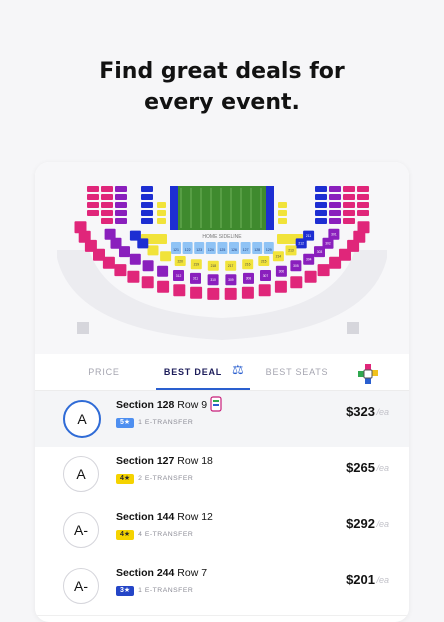 This screenshot has width=444, height=622. What do you see at coordinates (82, 419) in the screenshot?
I see `deal-grade-badge: A` at bounding box center [82, 419].